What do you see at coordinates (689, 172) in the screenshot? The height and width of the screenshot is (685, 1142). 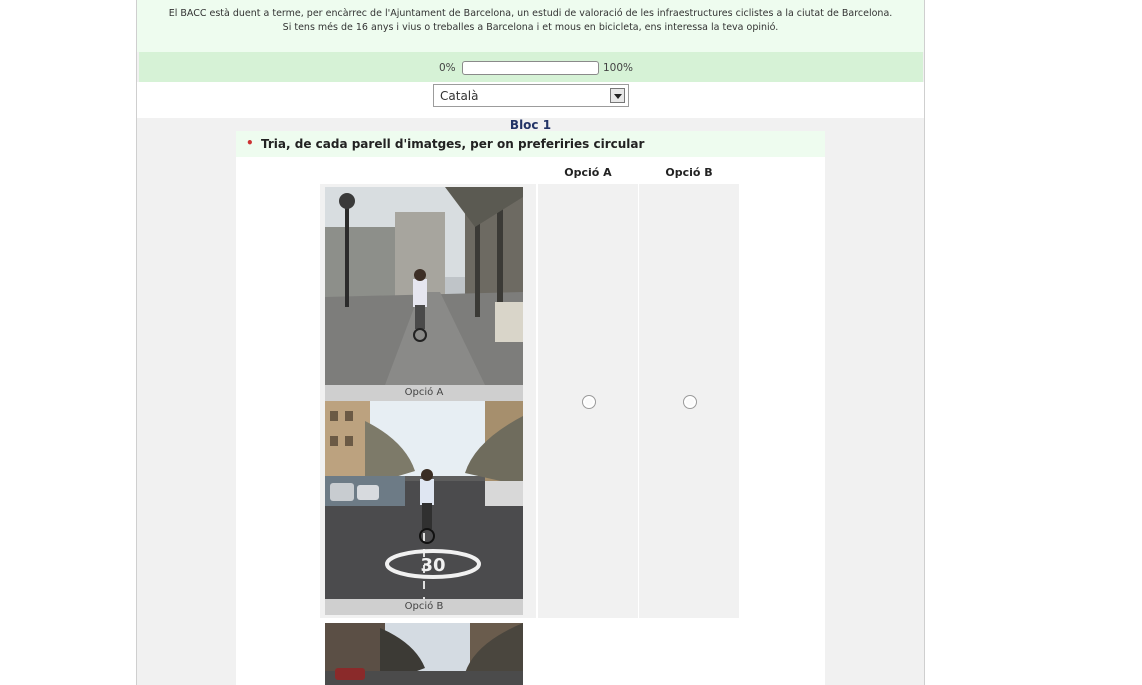 I see `column-header-option-b: Opció B` at bounding box center [689, 172].